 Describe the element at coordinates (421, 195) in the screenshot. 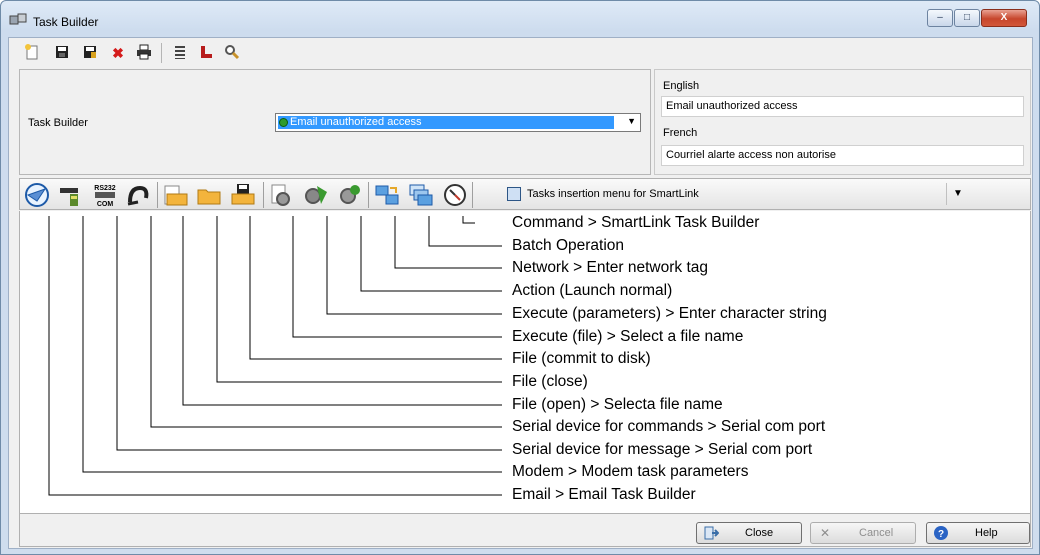

I see `batch-icon` at that location.